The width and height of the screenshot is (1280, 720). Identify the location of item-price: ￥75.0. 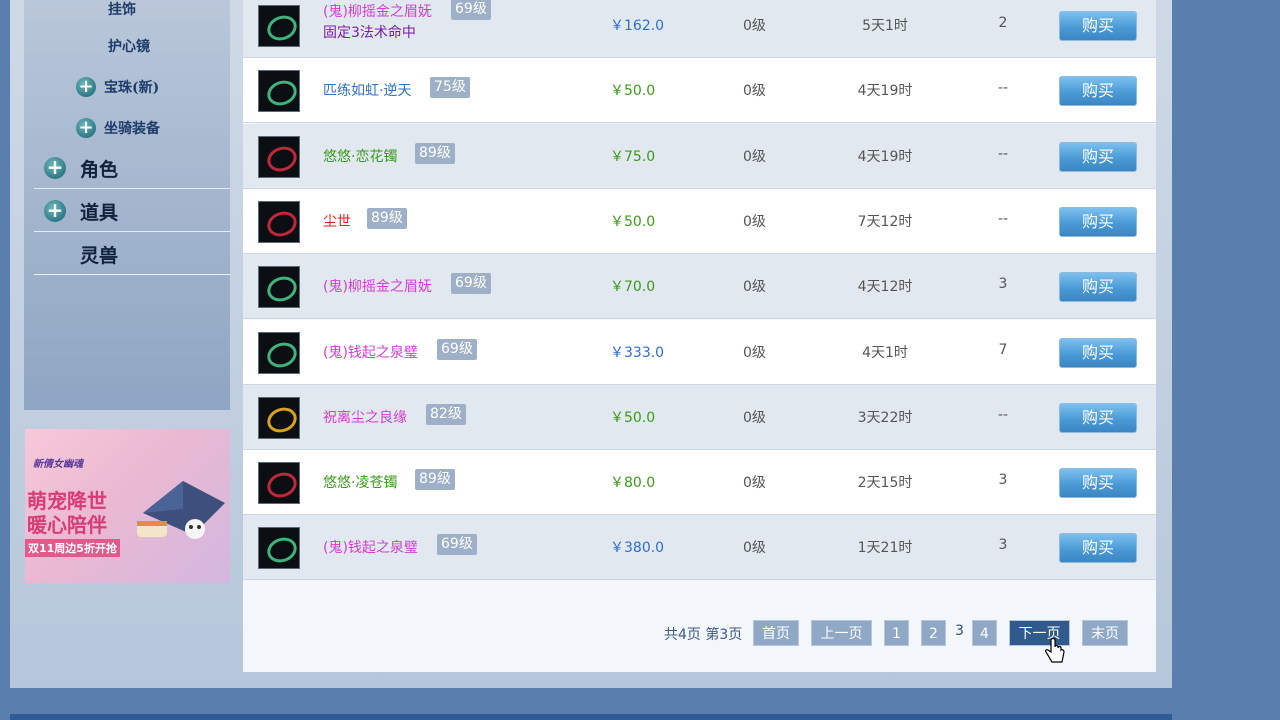
(633, 157).